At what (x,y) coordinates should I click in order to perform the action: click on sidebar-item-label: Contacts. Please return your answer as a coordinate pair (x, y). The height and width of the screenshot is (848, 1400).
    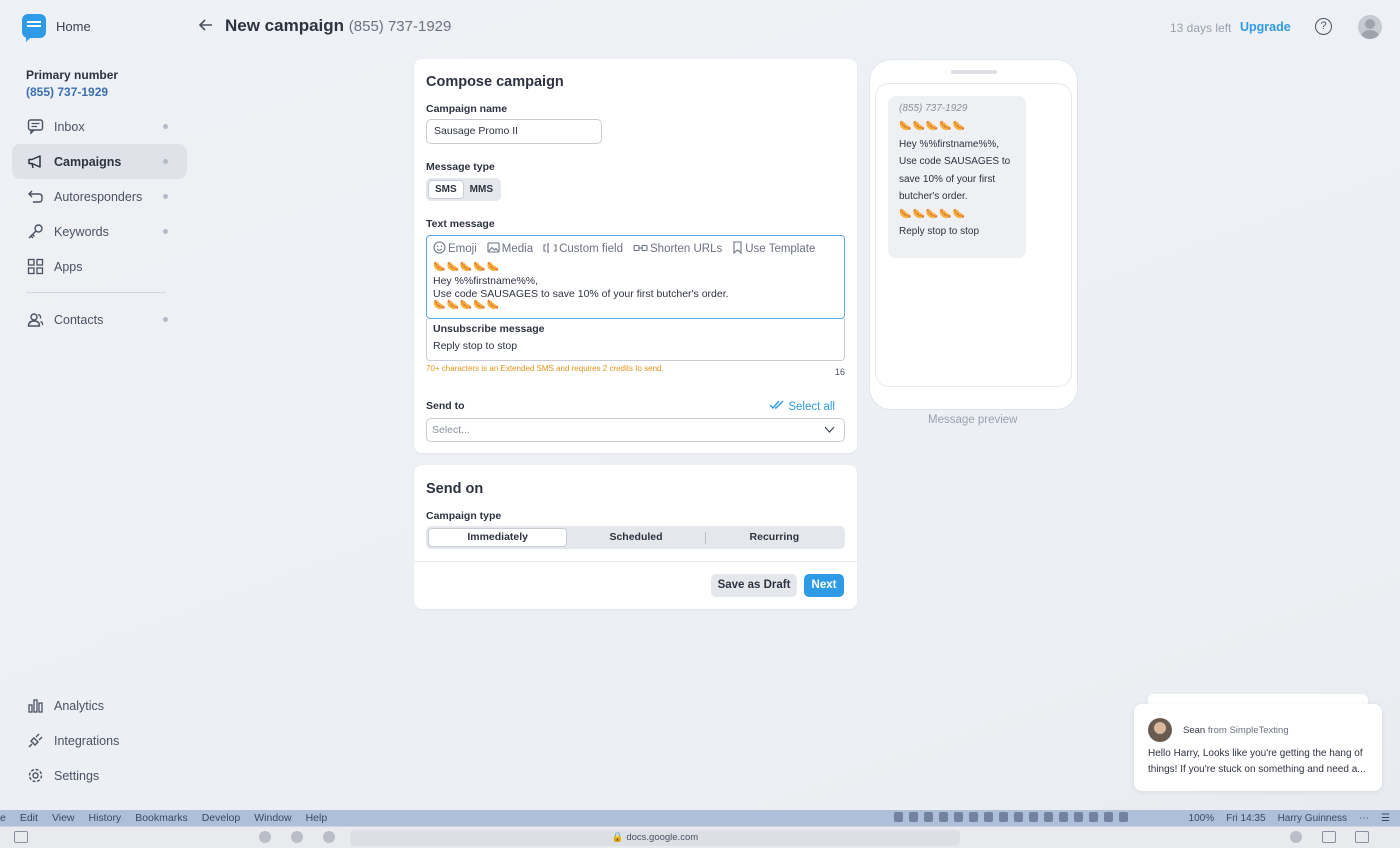
    Looking at the image, I should click on (79, 319).